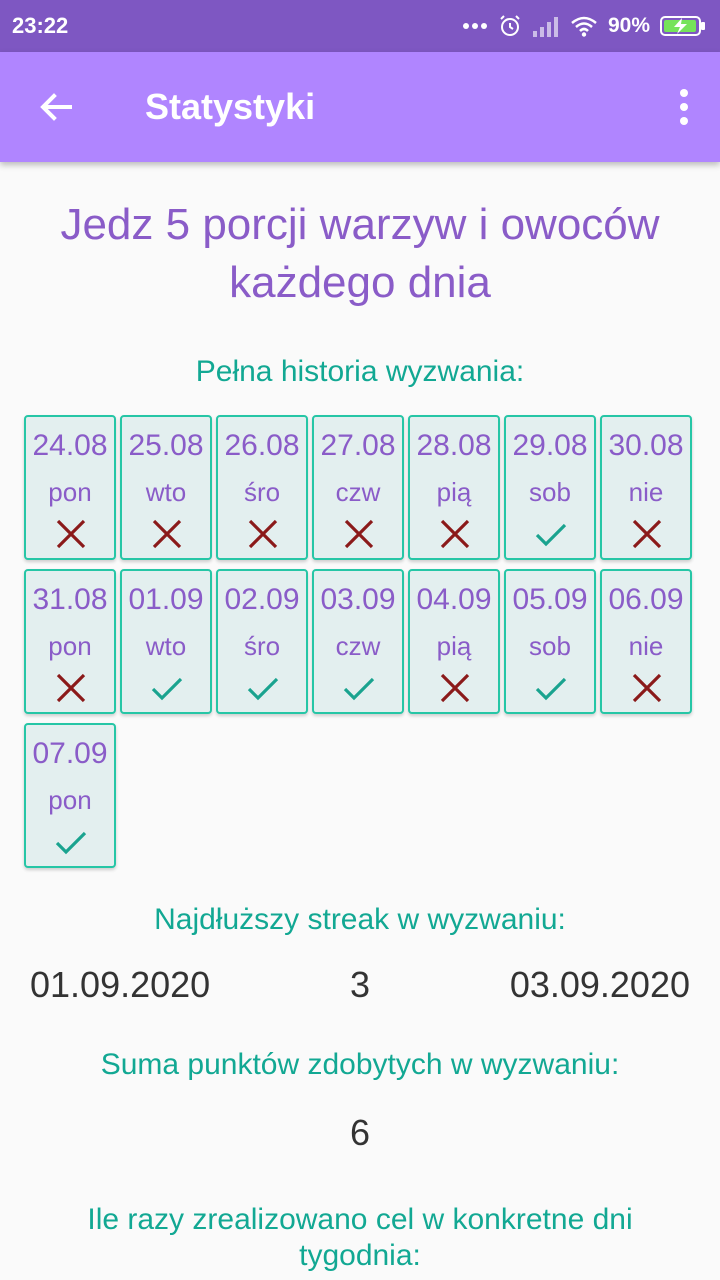 This screenshot has width=720, height=1280. What do you see at coordinates (360, 371) in the screenshot?
I see `history-label: Pełna historia wyzwania:` at bounding box center [360, 371].